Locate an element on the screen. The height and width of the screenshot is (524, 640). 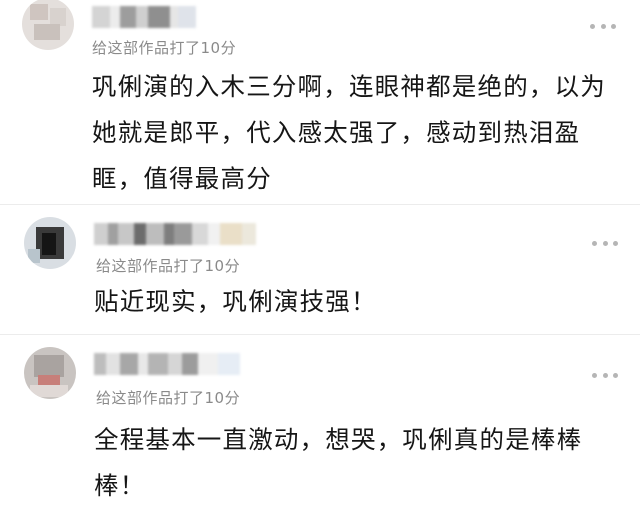
comment-text: 贴近现实，巩俐演技强！ is located at coordinates (235, 301).